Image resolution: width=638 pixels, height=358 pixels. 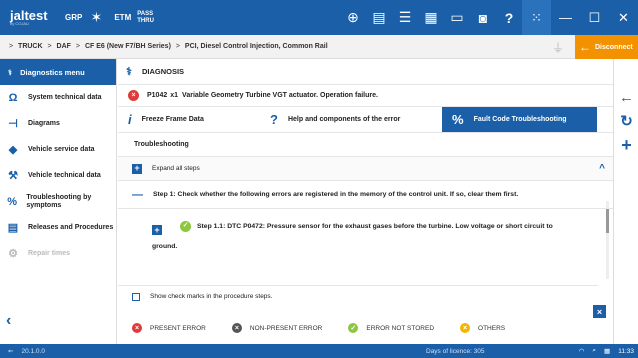 I want to click on show-check-marks: Show check marks in the procedure steps., so click(x=358, y=296).